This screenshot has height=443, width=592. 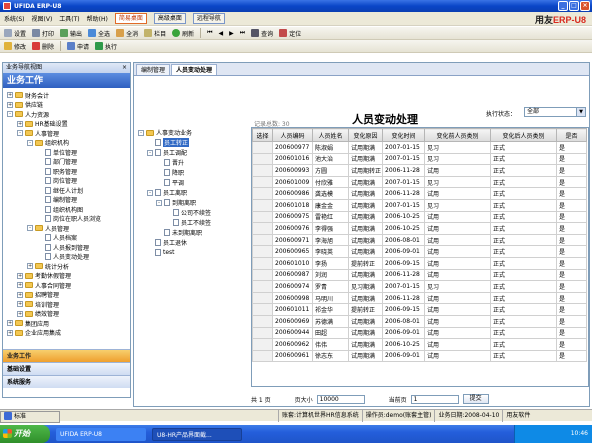 I want to click on menu-system: 系统(S), so click(x=14, y=18).